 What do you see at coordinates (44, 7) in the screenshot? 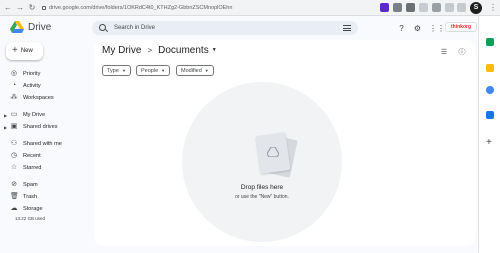
I see `lock-icon` at bounding box center [44, 7].